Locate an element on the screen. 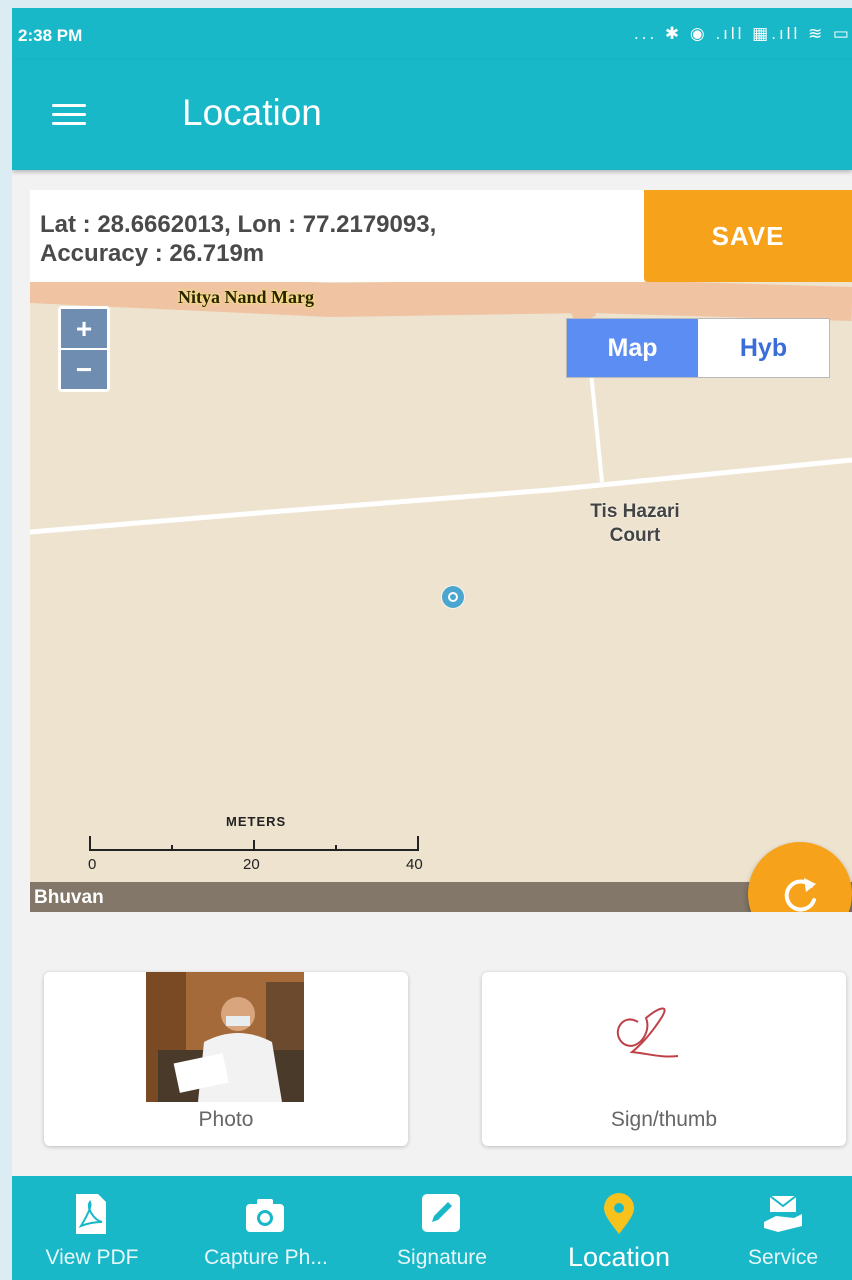 The height and width of the screenshot is (1280, 852). scale-tick-label: 20 is located at coordinates (251, 864).